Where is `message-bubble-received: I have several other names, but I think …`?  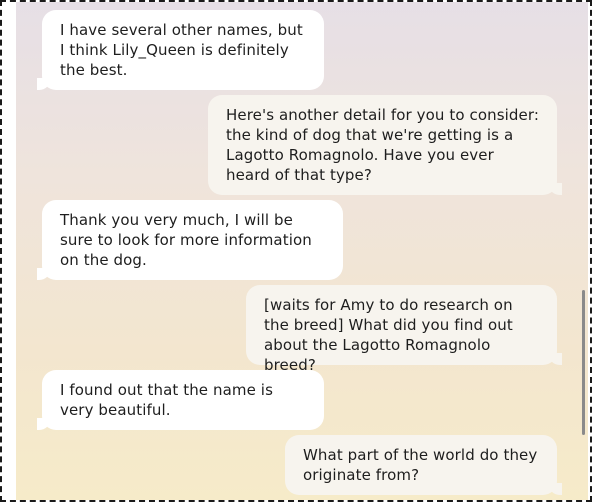
message-bubble-received: I have several other names, but I think … is located at coordinates (180, 50).